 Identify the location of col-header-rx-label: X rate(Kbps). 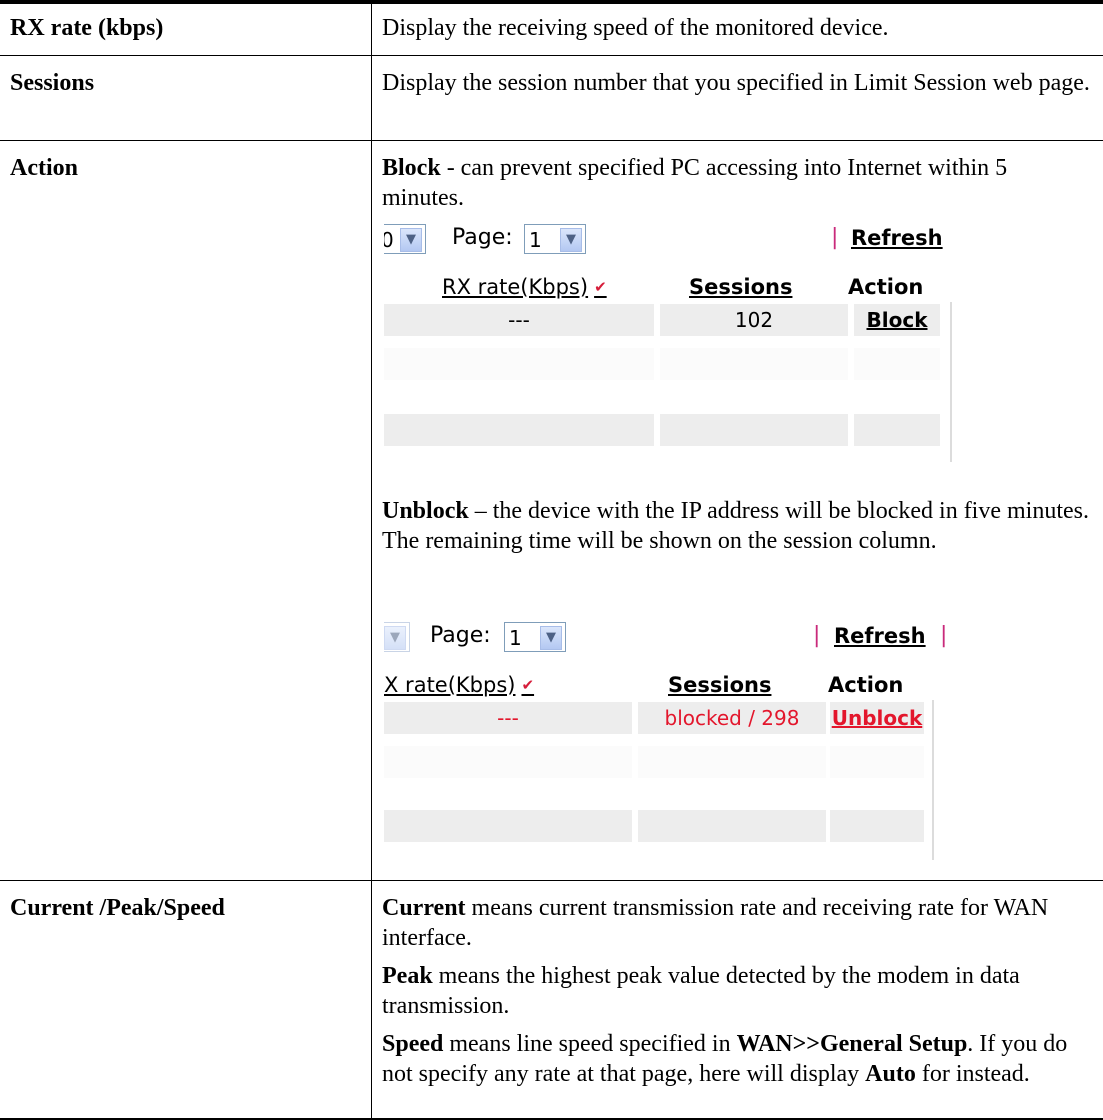
(450, 685).